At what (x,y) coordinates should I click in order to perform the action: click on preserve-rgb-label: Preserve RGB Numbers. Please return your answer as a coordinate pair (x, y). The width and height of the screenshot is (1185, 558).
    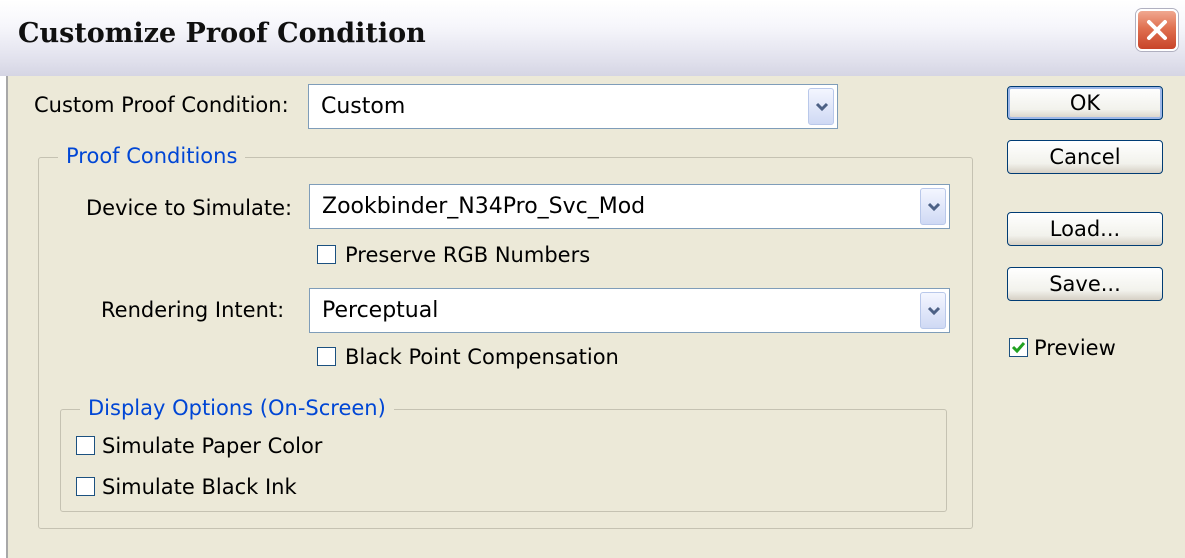
    Looking at the image, I should click on (468, 255).